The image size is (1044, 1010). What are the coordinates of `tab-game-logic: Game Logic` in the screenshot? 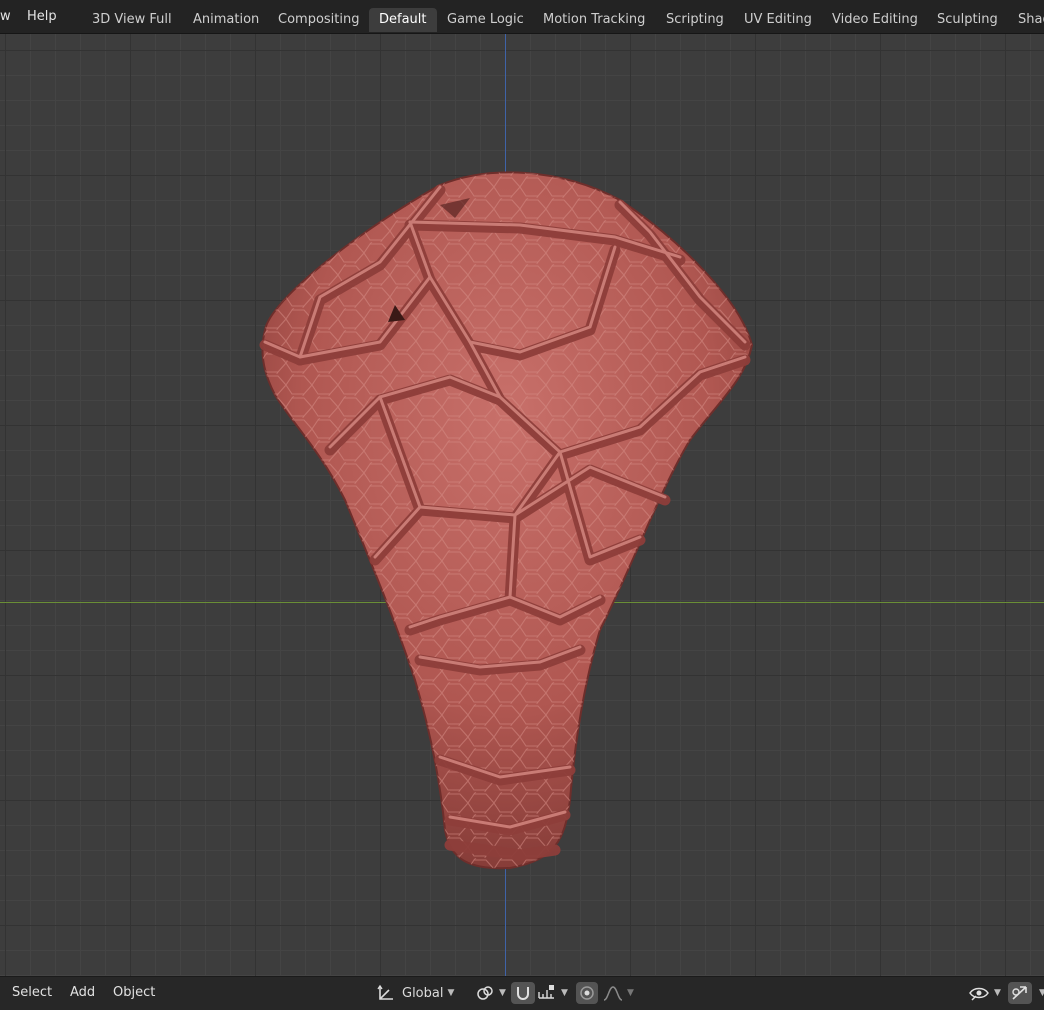 It's located at (485, 20).